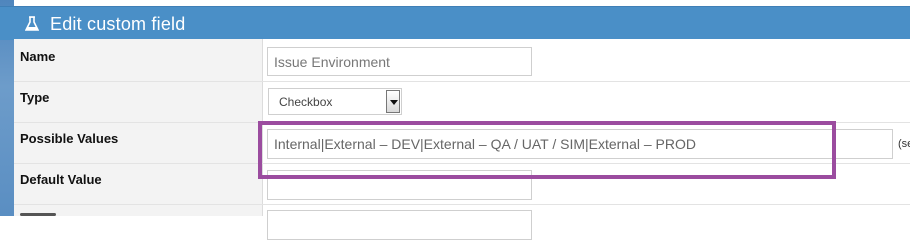  I want to click on dialog-title: Edit custom field, so click(118, 24).